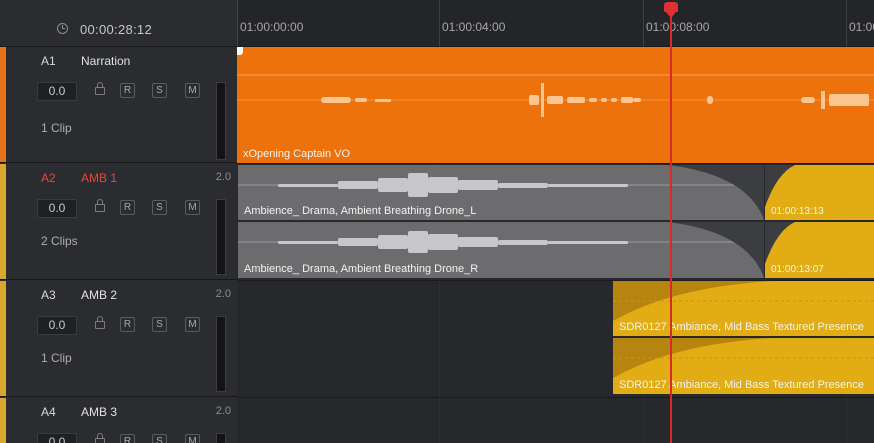  I want to click on clip-start-marker, so click(240, 51).